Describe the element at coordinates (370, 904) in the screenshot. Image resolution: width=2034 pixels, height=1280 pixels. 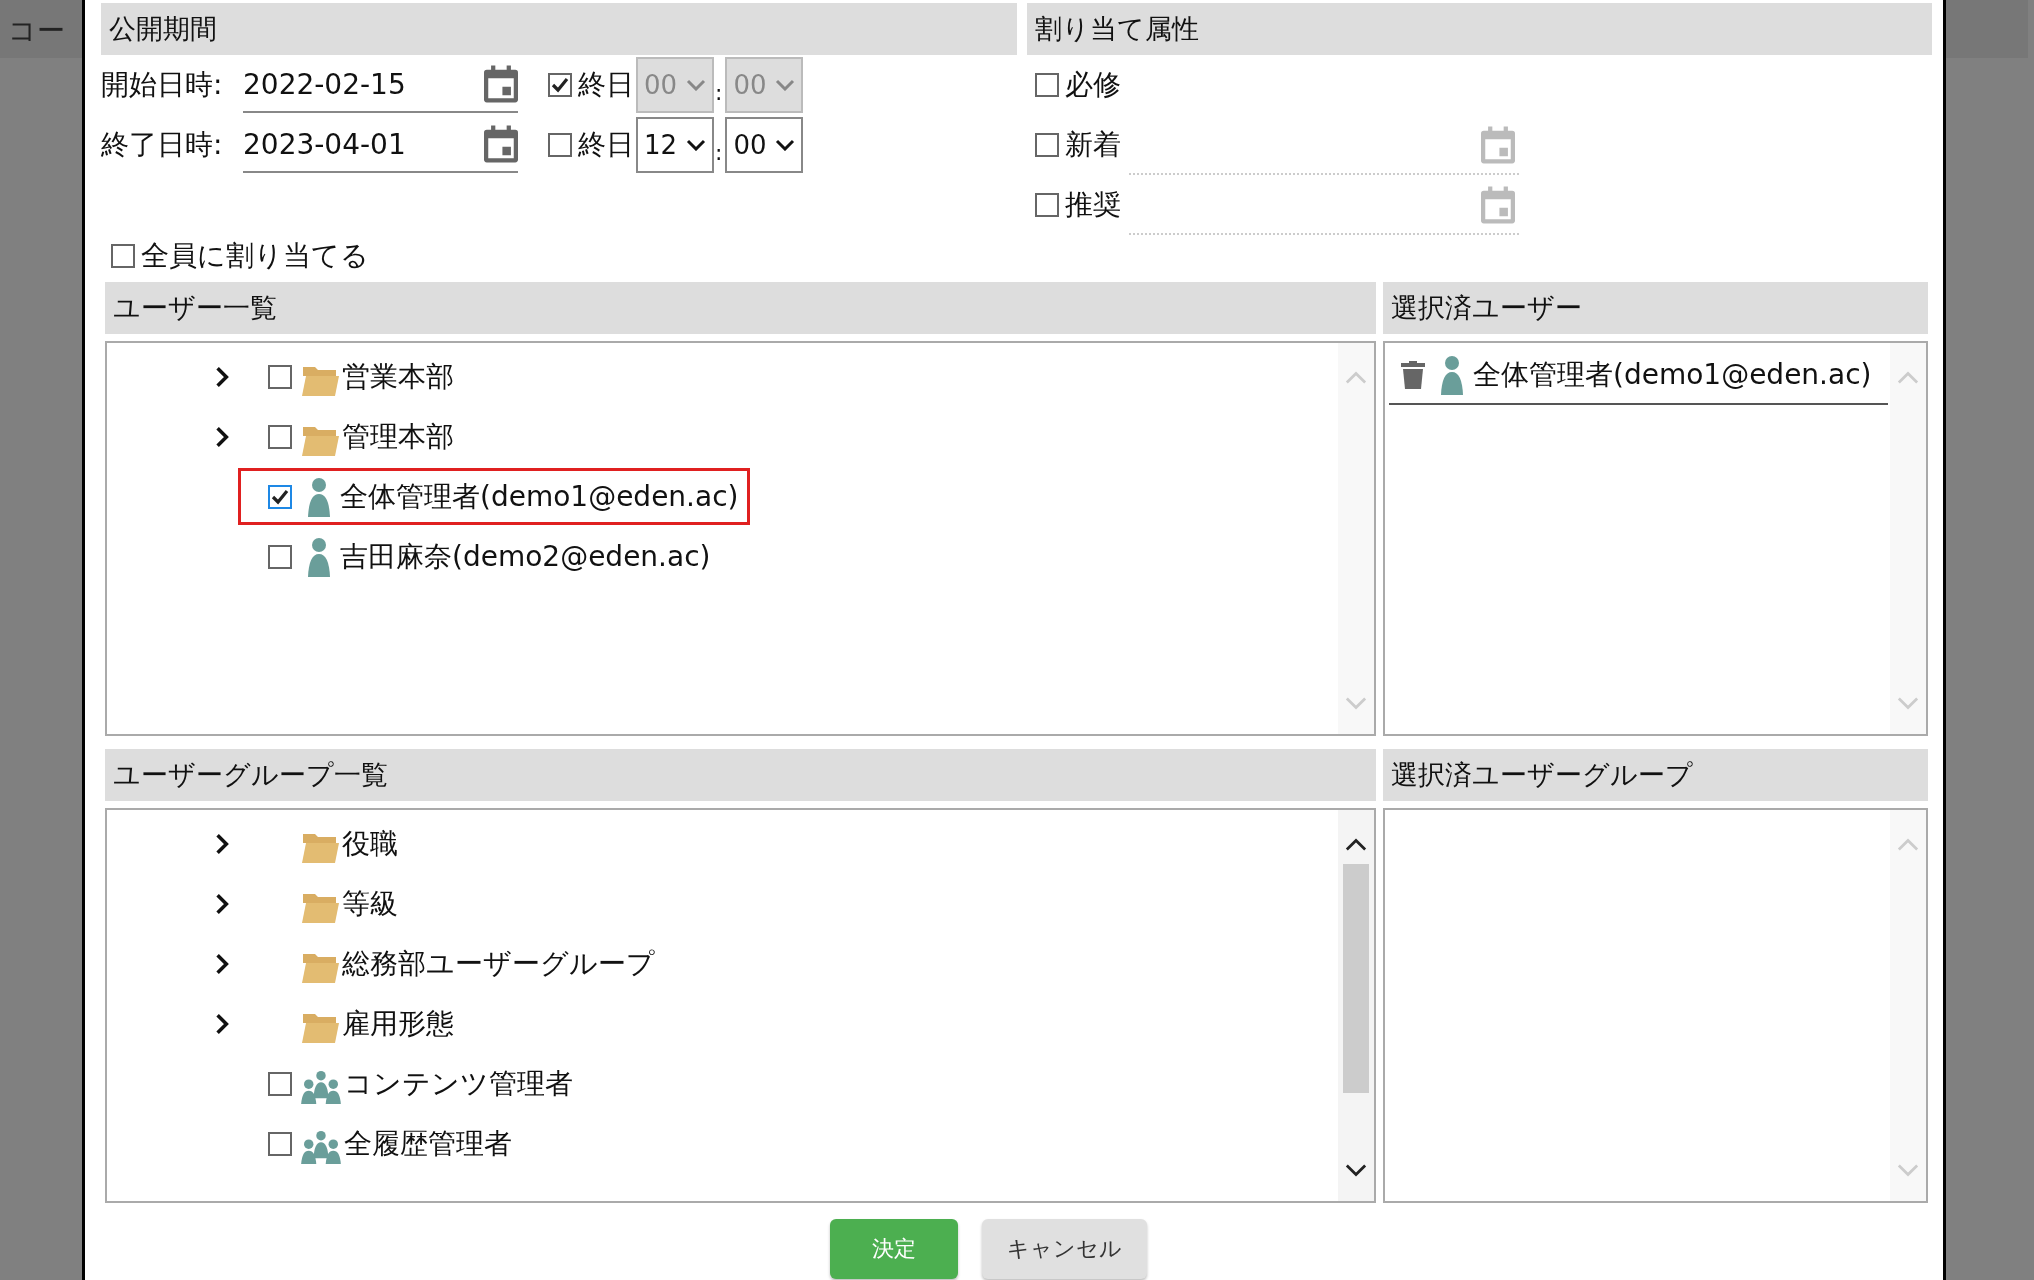
I see `tree-item-label: 等級` at that location.